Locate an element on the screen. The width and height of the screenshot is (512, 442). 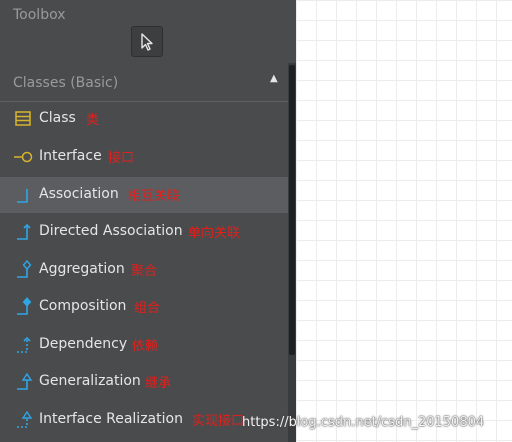
class-icon is located at coordinates (23, 118).